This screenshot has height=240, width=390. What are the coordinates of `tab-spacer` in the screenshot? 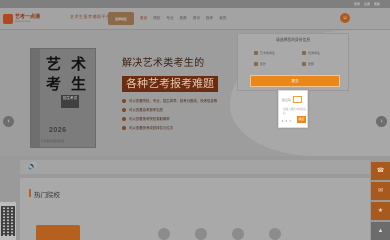 It's located at (108, 232).